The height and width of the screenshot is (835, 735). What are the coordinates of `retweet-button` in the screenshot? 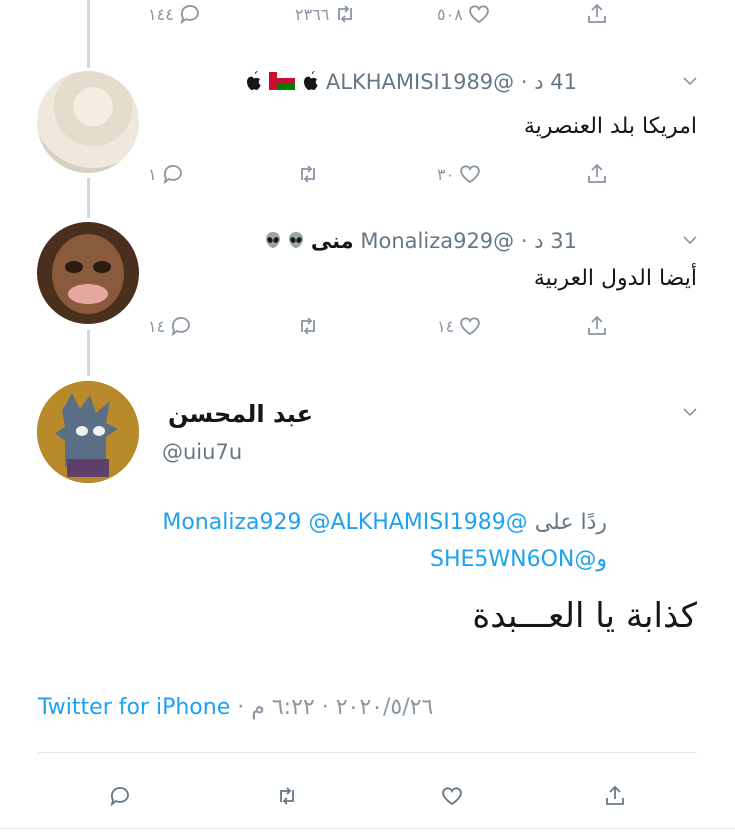 It's located at (287, 796).